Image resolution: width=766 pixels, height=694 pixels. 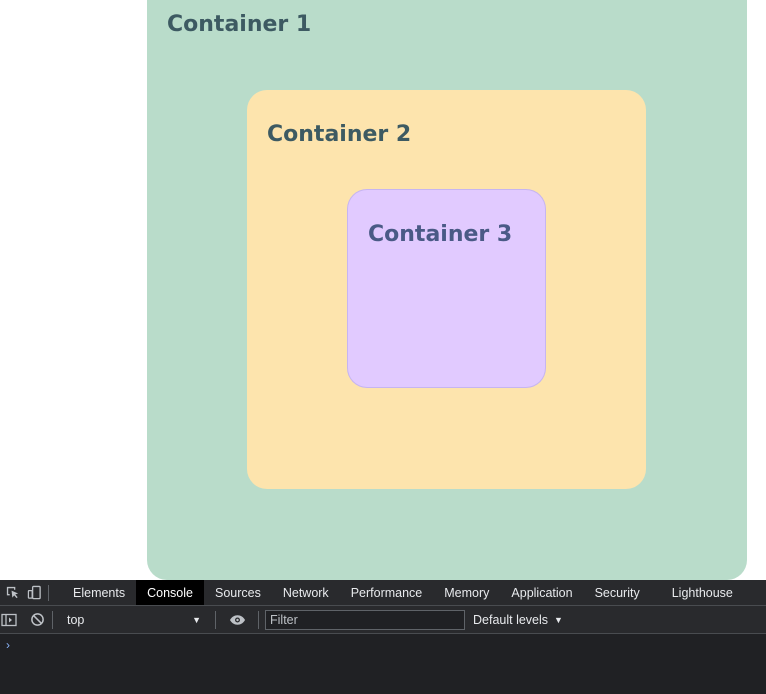 I want to click on container-2-title: Container 2, so click(x=339, y=134).